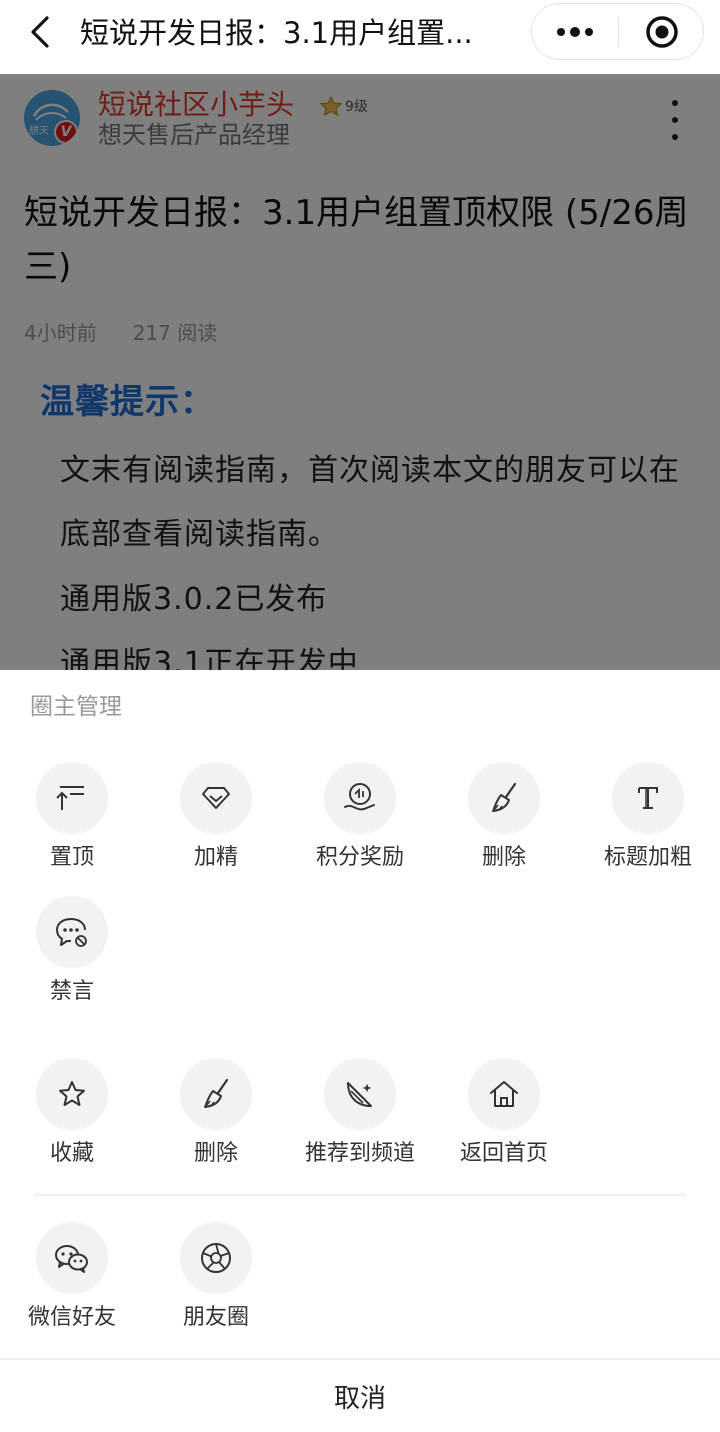  I want to click on more-dots-icon, so click(575, 31).